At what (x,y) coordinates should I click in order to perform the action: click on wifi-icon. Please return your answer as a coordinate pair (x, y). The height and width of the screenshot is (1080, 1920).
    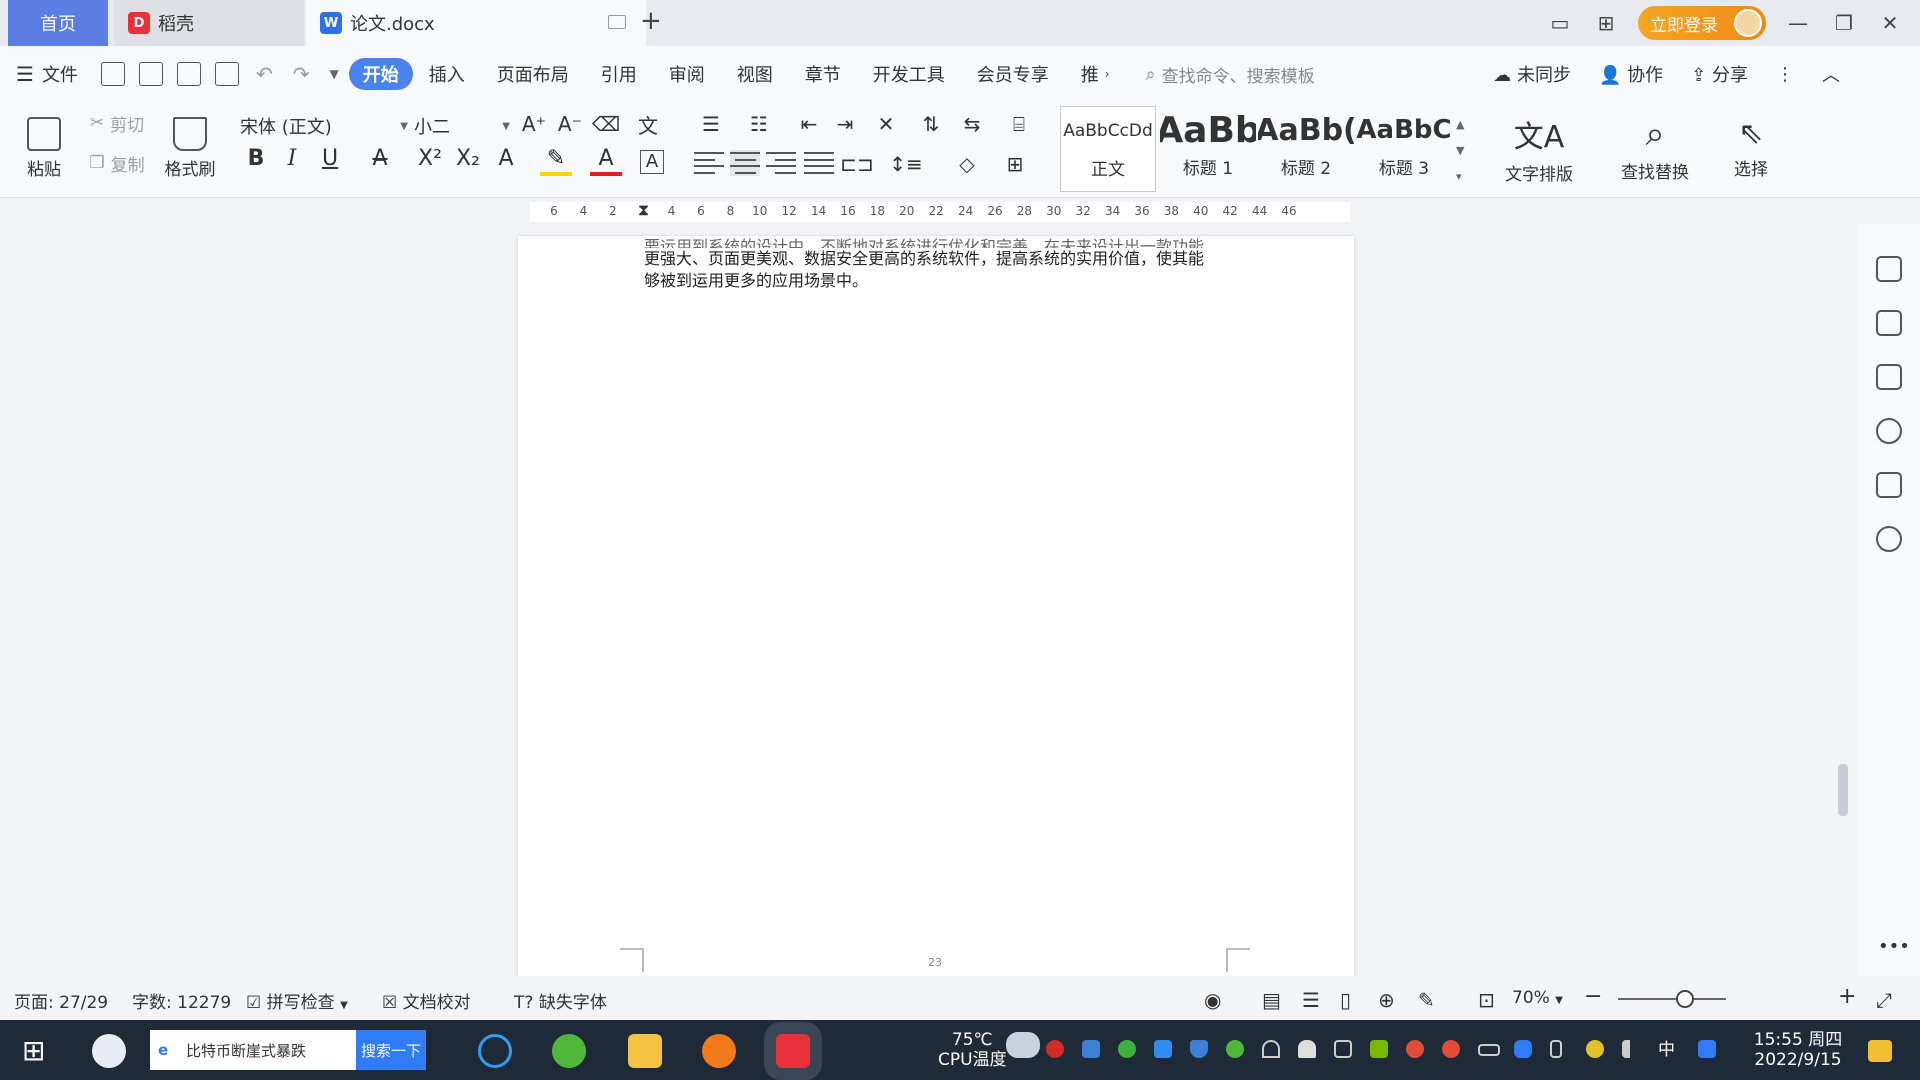
    Looking at the image, I should click on (1271, 1049).